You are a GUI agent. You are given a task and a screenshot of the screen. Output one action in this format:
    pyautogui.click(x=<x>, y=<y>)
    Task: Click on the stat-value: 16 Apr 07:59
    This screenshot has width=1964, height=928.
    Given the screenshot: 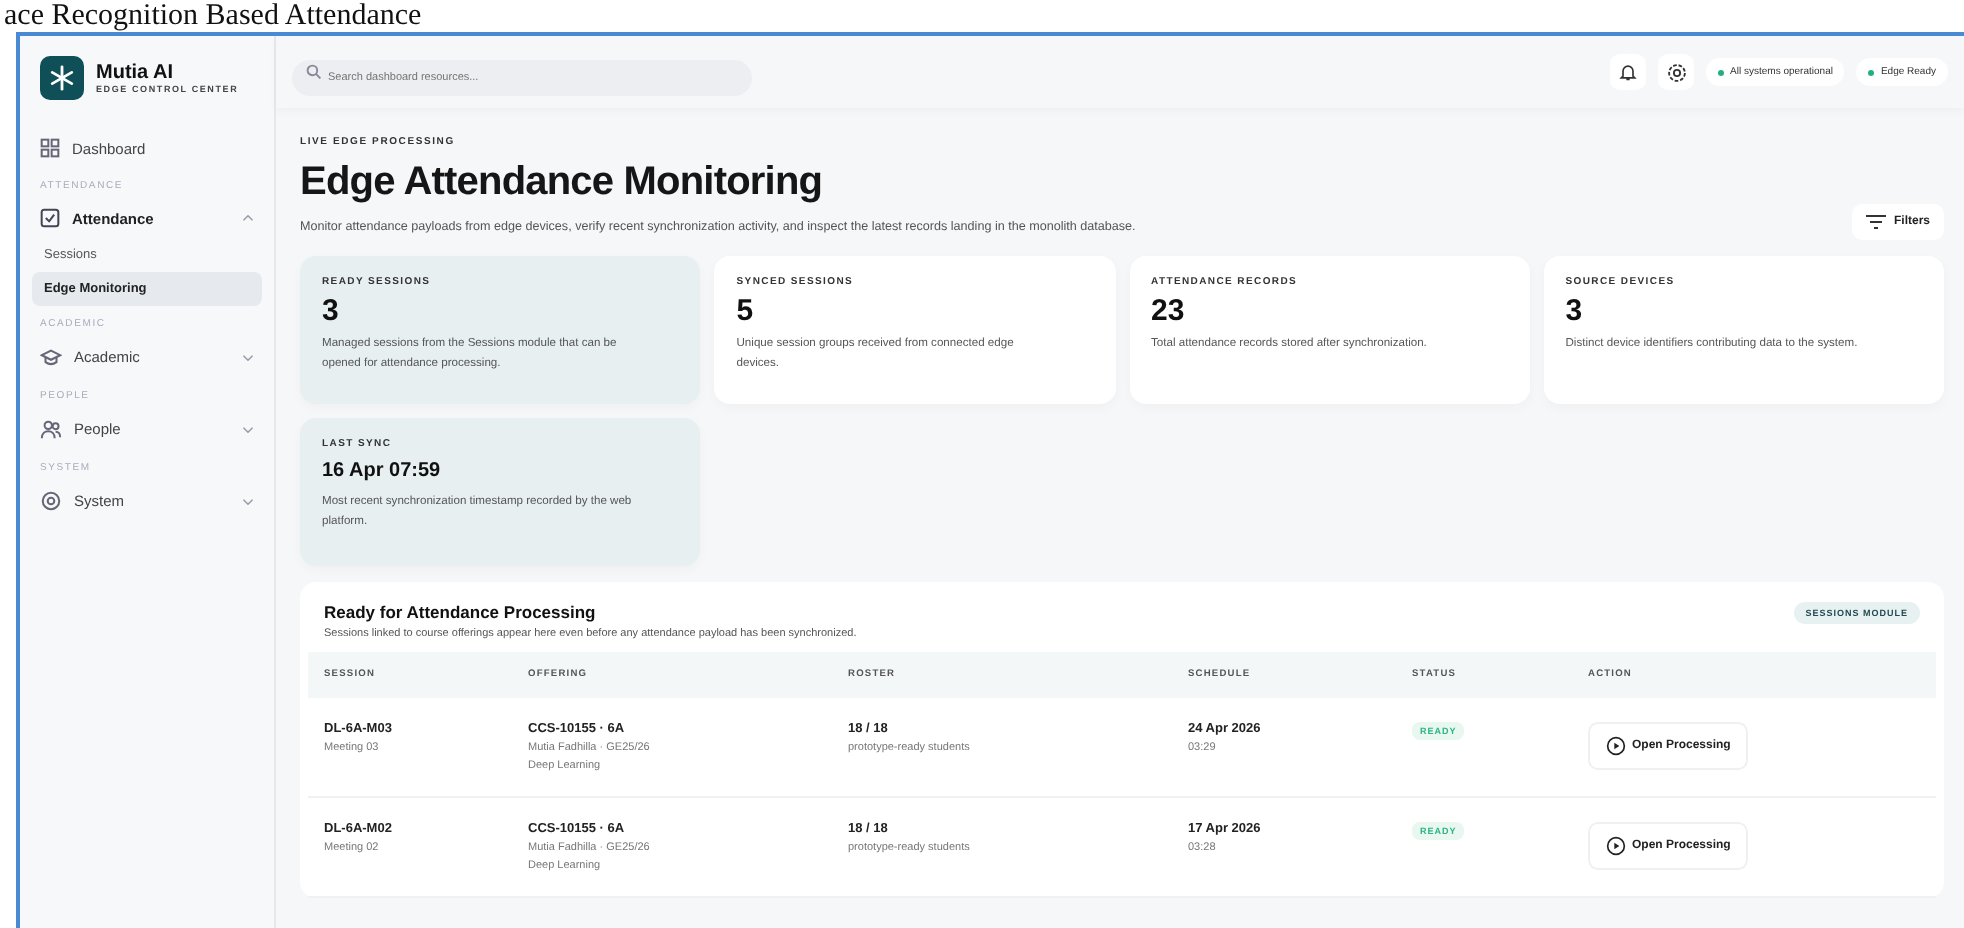 What is the action you would take?
    pyautogui.click(x=382, y=472)
    